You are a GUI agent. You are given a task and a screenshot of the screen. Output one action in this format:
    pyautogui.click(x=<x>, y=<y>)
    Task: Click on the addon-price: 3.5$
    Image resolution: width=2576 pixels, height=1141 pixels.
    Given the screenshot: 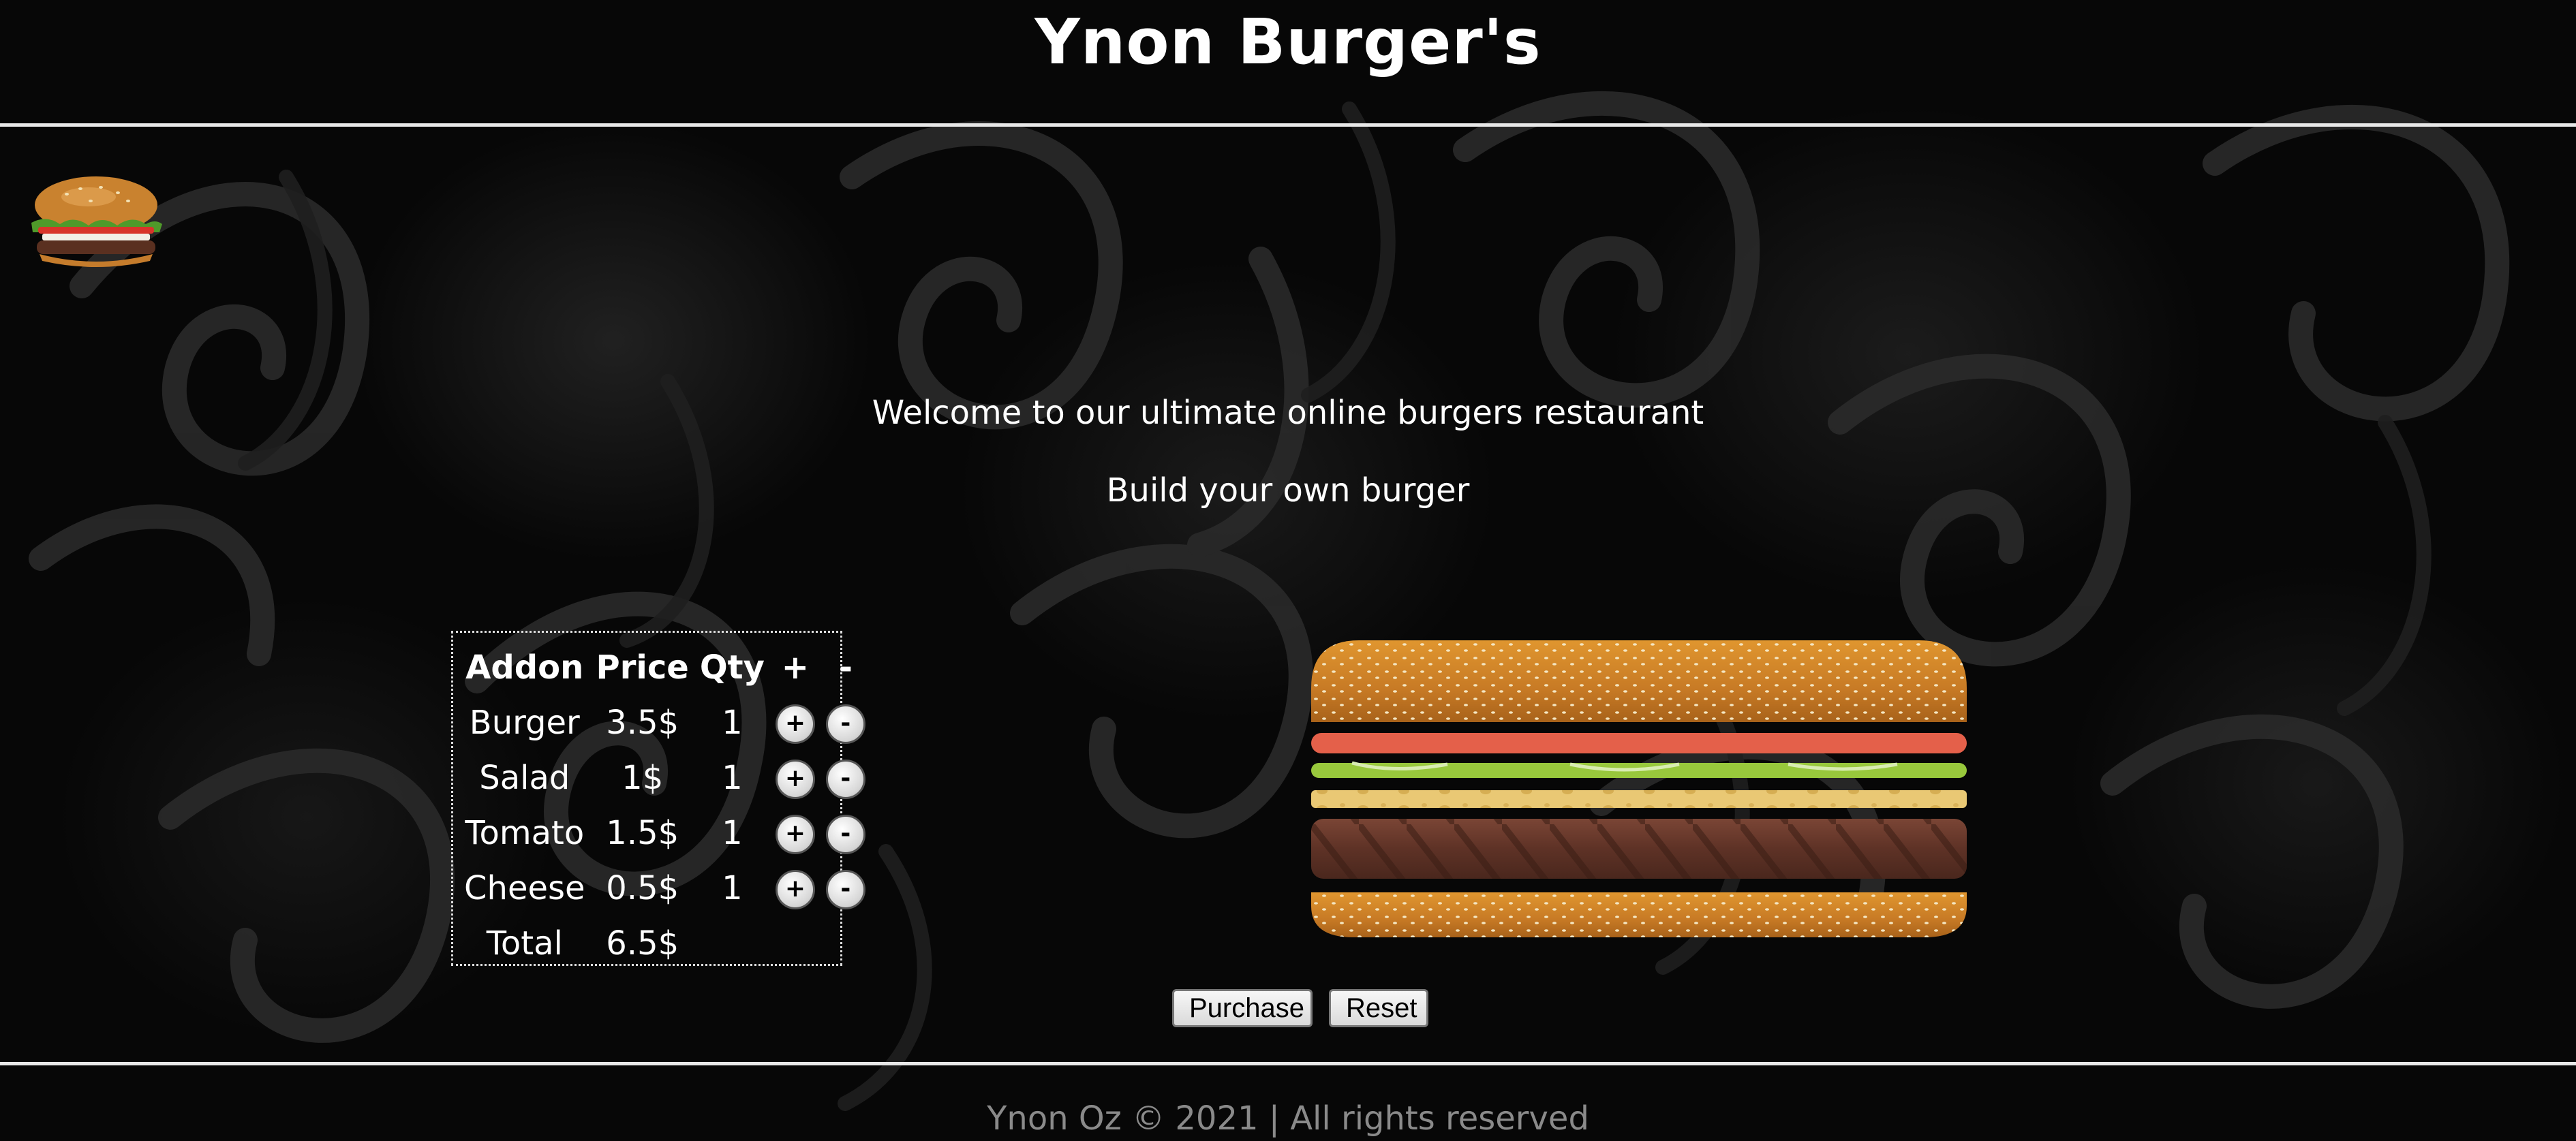 What is the action you would take?
    pyautogui.click(x=642, y=722)
    